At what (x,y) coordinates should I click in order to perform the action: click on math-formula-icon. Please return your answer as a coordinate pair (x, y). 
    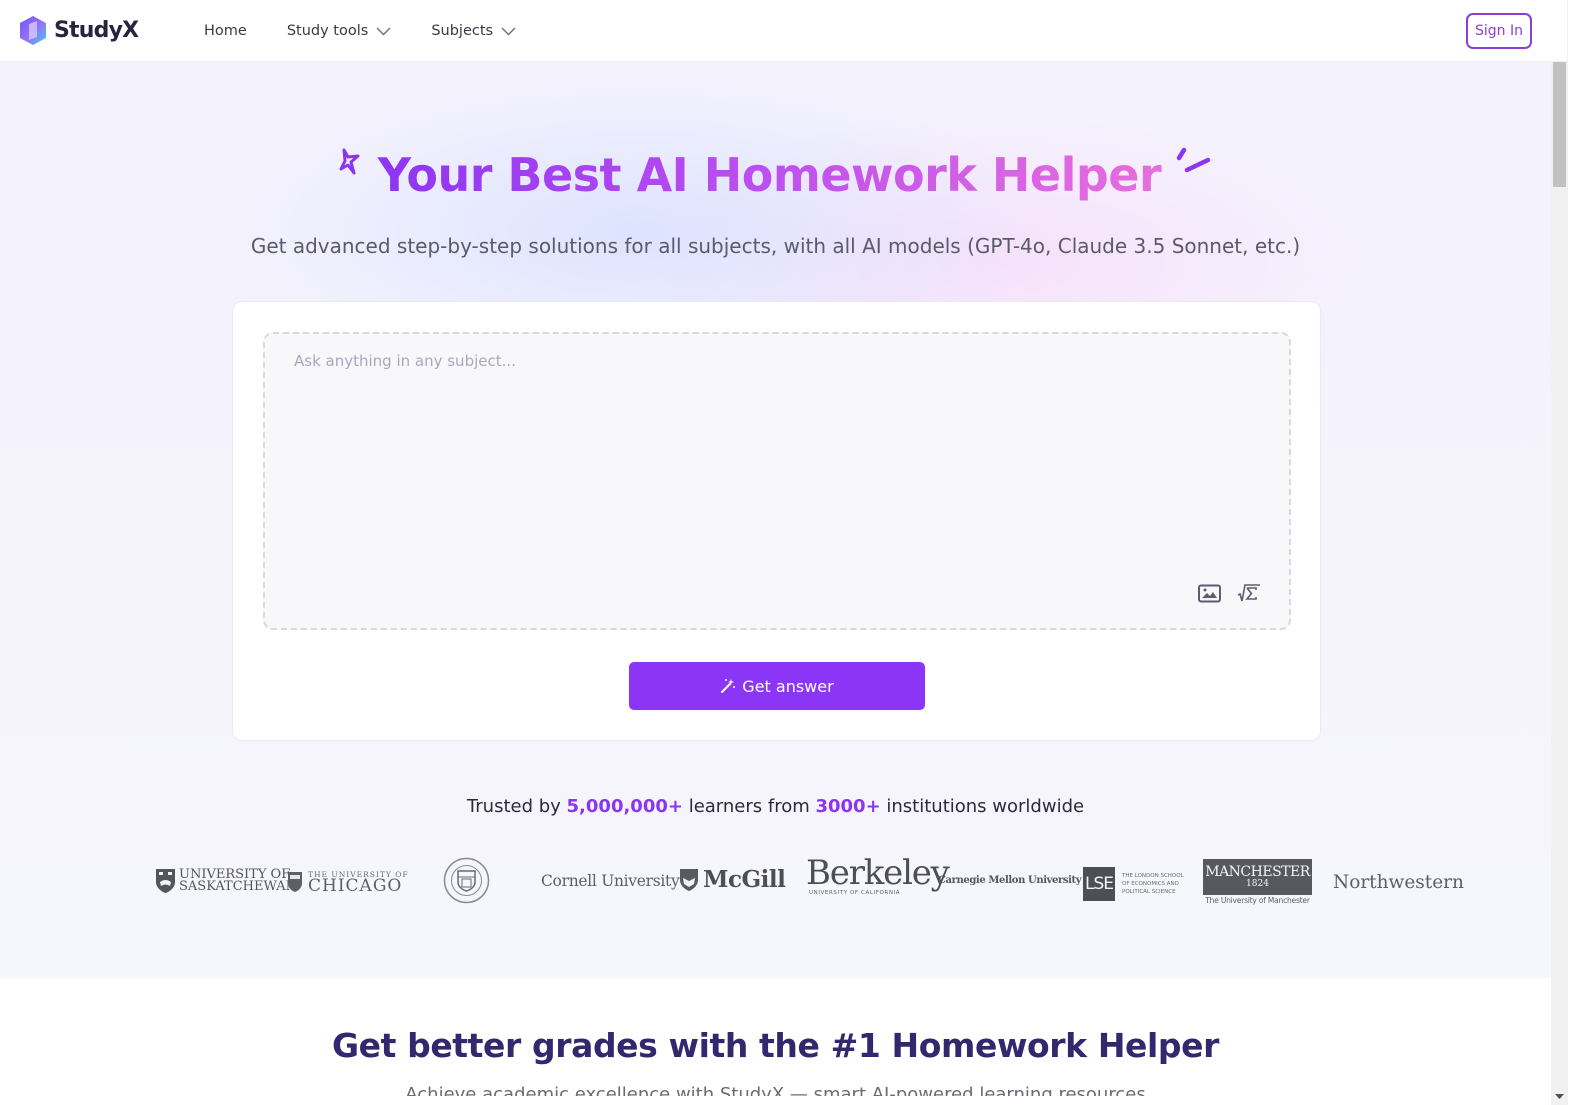
    Looking at the image, I should click on (1248, 593).